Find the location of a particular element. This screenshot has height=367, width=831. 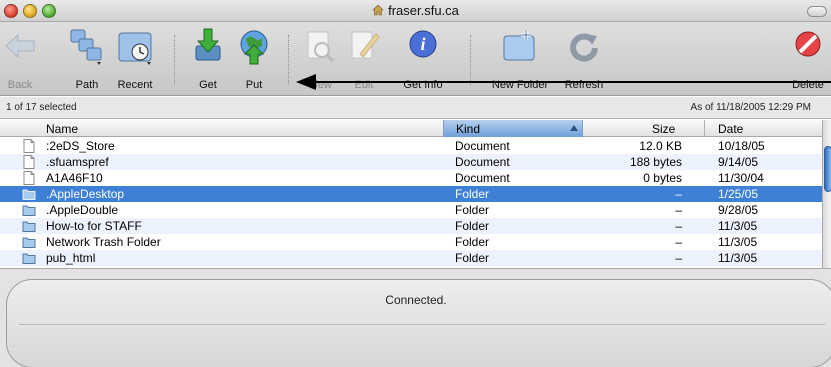

path-folders-icon is located at coordinates (86, 47).